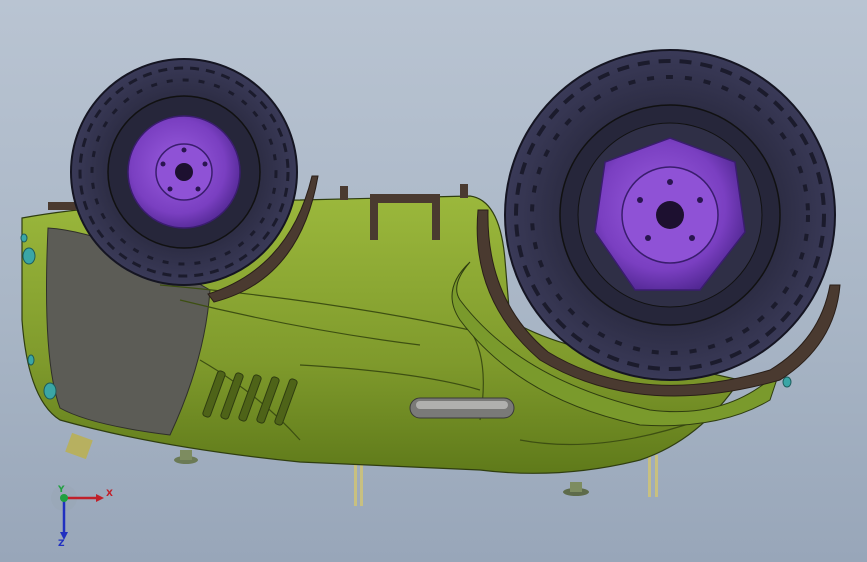 The image size is (867, 562). What do you see at coordinates (184, 172) in the screenshot?
I see `front-wheel` at bounding box center [184, 172].